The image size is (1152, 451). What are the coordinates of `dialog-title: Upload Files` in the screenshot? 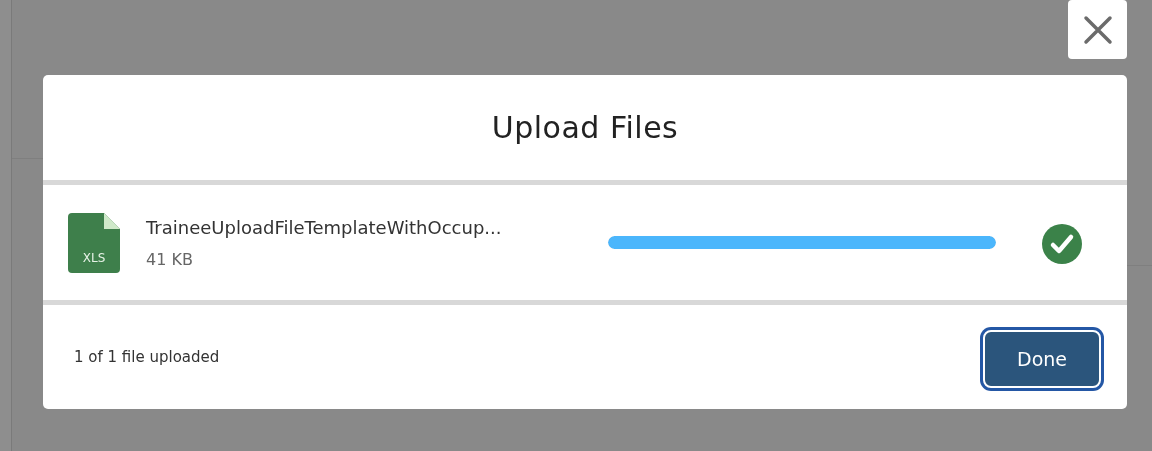 It's located at (585, 127).